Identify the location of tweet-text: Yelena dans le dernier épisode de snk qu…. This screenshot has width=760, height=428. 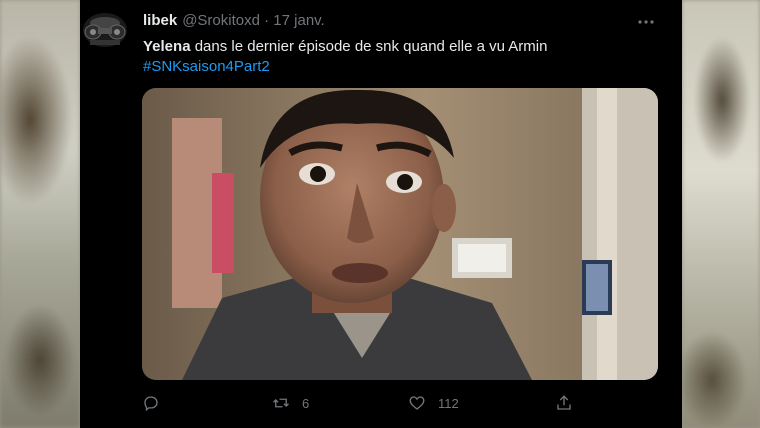
(403, 57).